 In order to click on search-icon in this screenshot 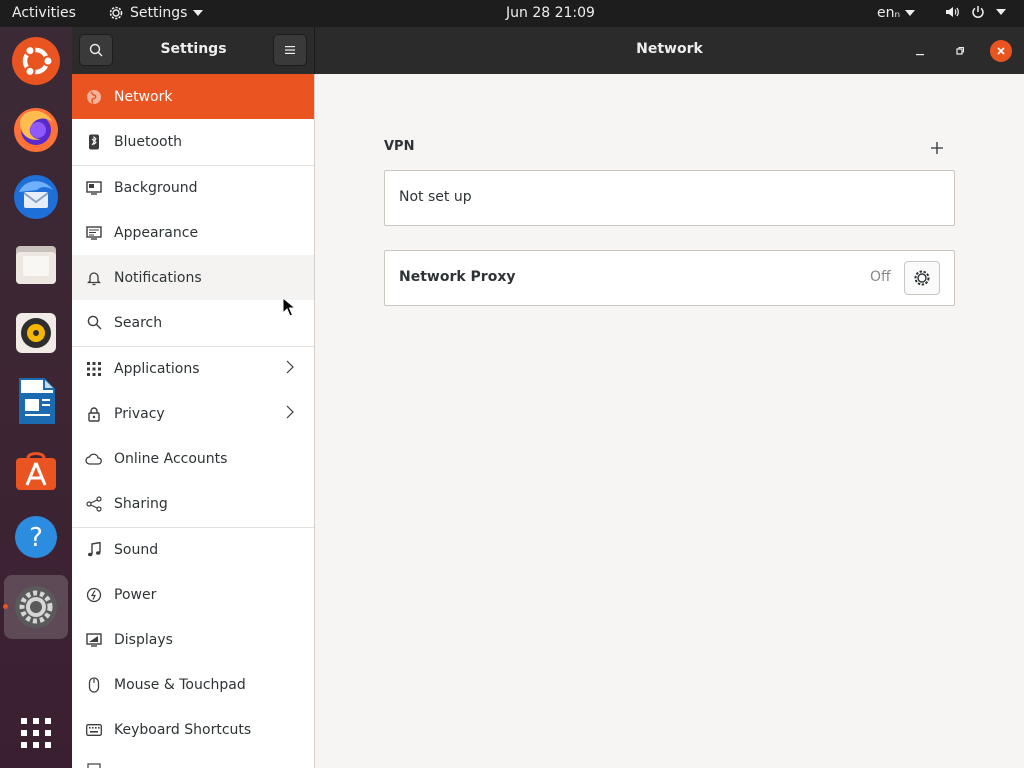, I will do `click(94, 323)`.